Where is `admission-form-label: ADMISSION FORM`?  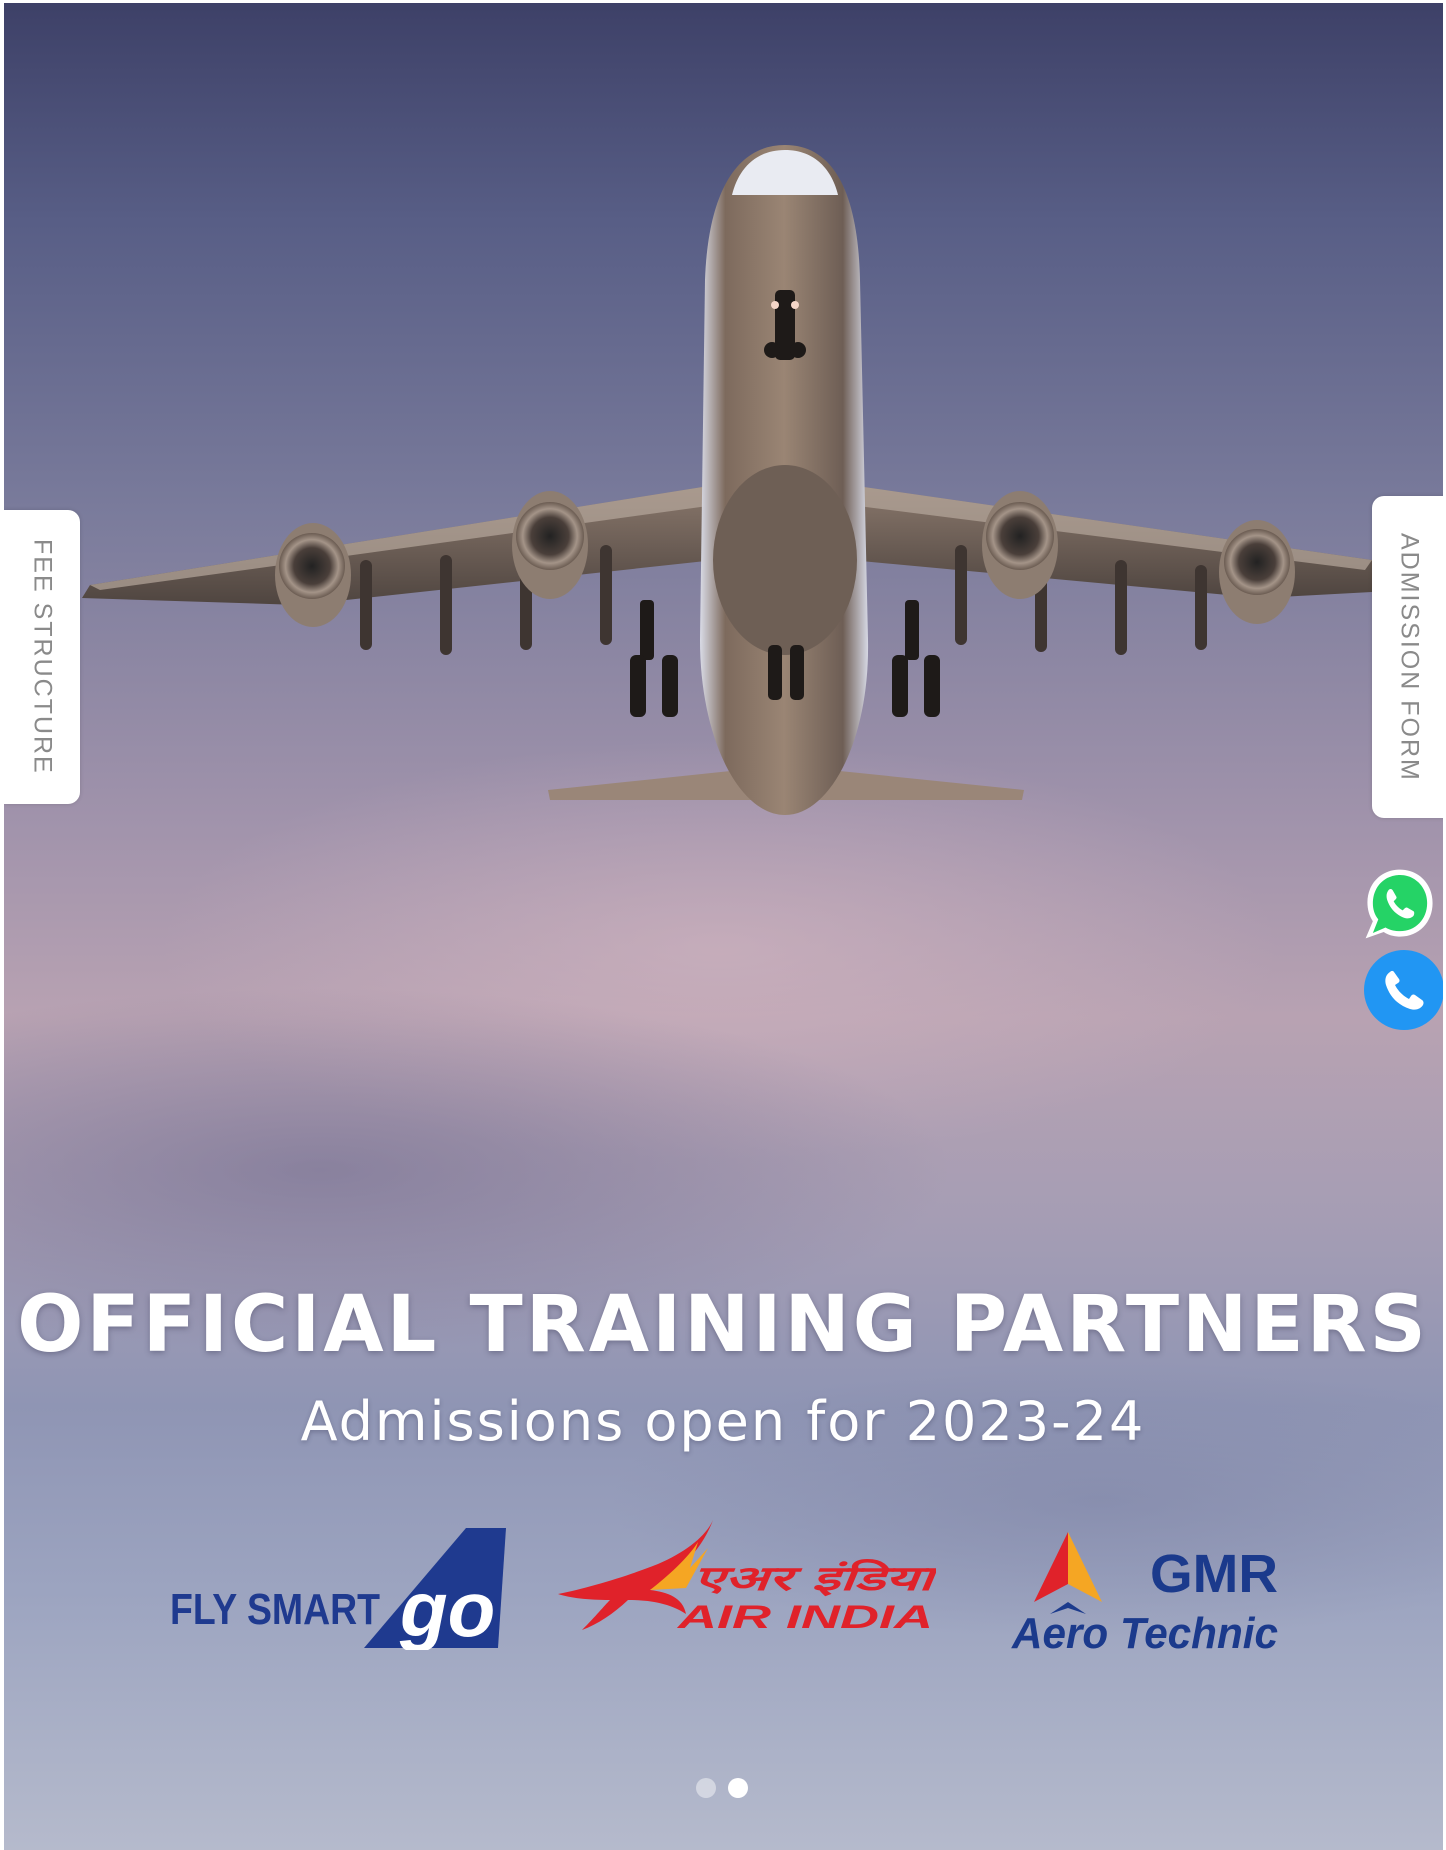 admission-form-label: ADMISSION FORM is located at coordinates (1409, 657).